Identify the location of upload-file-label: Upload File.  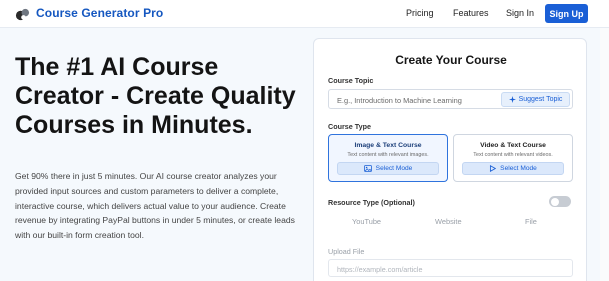
(346, 251).